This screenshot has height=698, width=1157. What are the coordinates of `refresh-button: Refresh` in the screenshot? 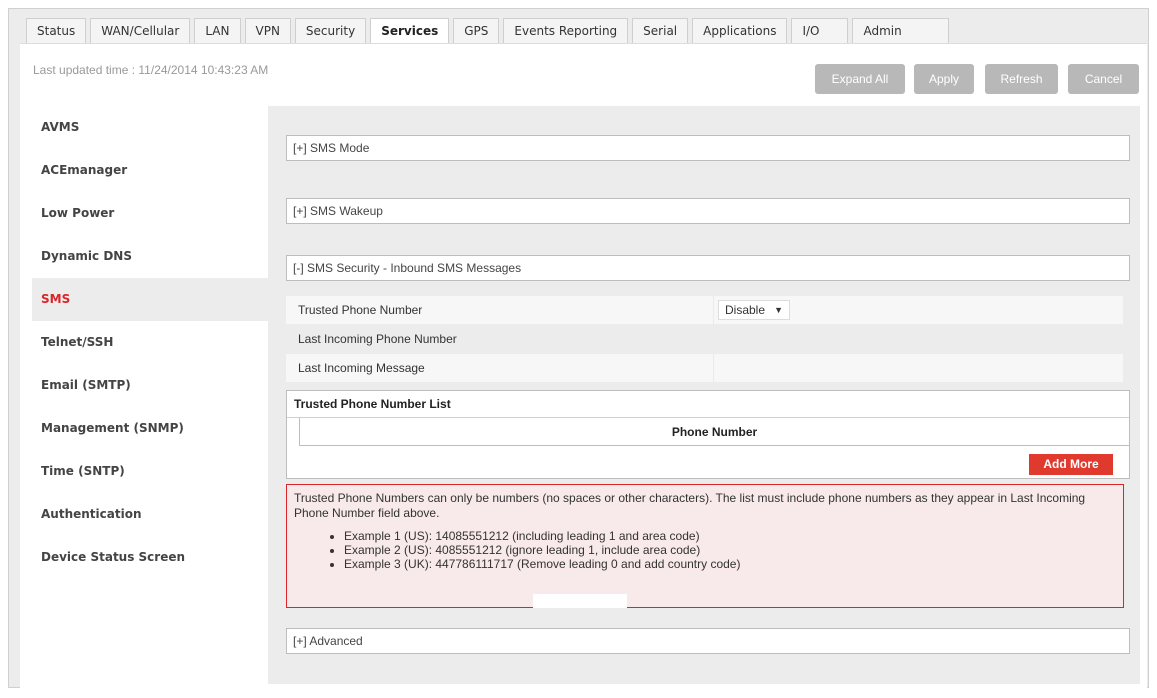 It's located at (1021, 79).